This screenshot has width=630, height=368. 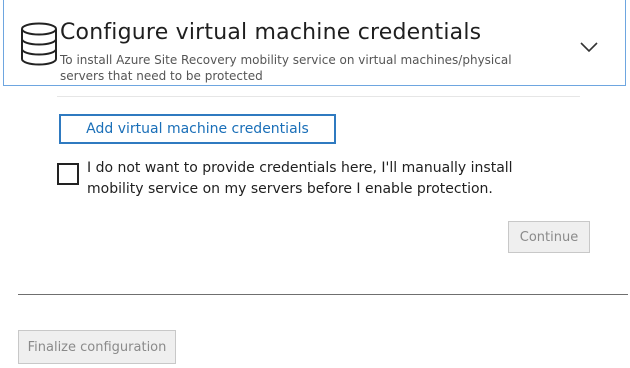 What do you see at coordinates (549, 237) in the screenshot?
I see `continue-button: Continue` at bounding box center [549, 237].